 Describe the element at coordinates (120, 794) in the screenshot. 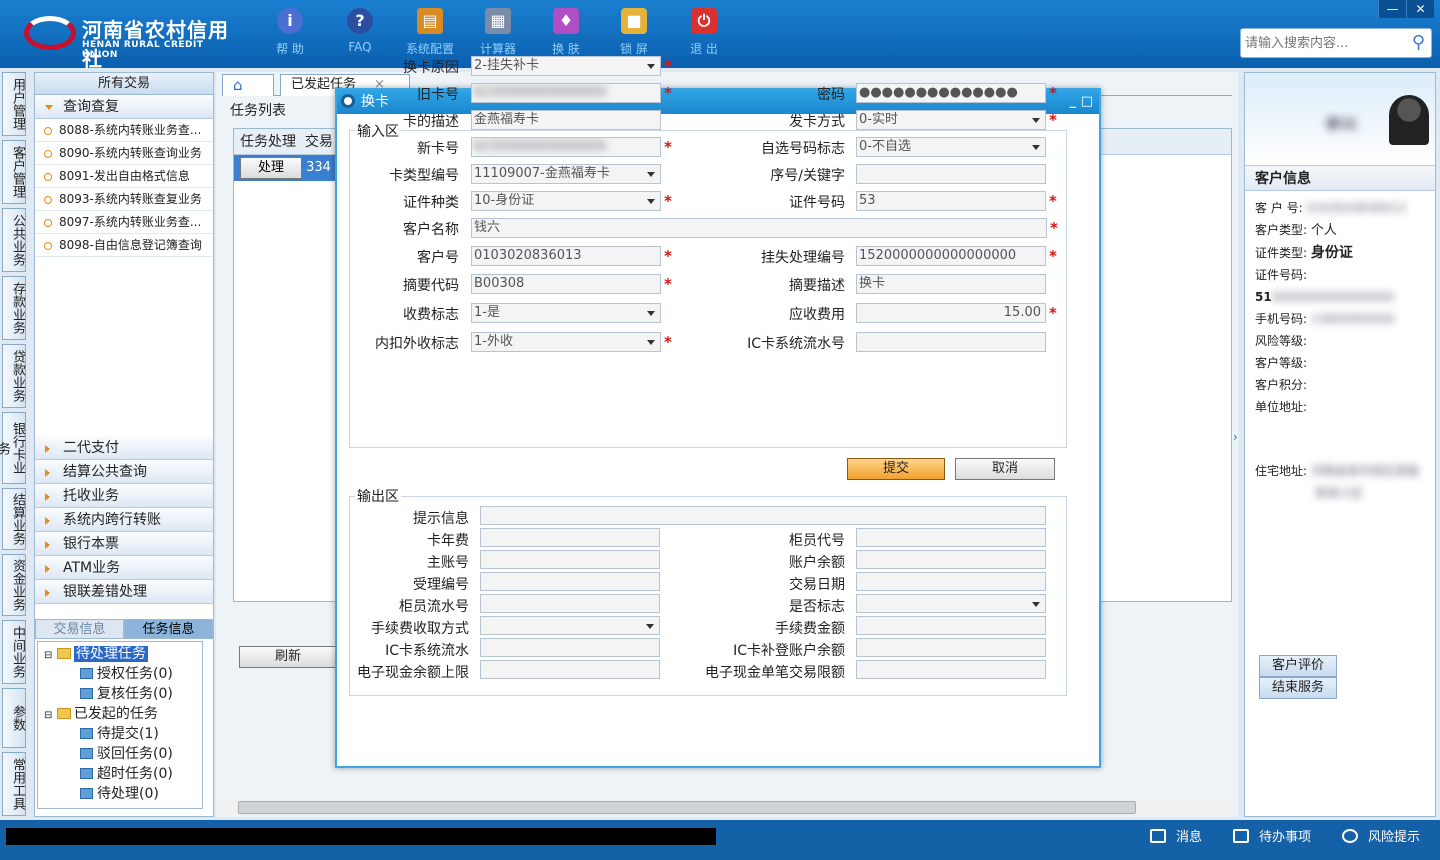

I see `tree-node: 待处理(0)` at that location.